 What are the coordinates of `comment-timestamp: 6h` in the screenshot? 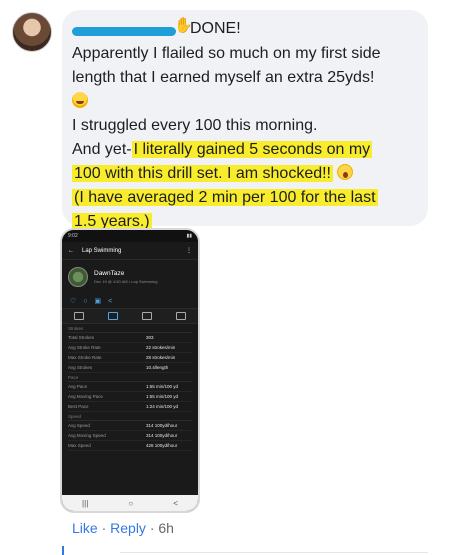 It's located at (166, 528).